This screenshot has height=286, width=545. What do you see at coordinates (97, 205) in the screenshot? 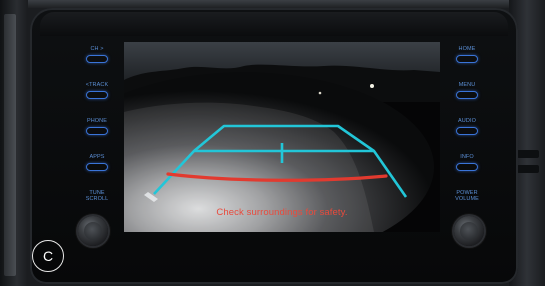
I see `tune-scroll-label-block: TUNE SCROLL` at bounding box center [97, 205].